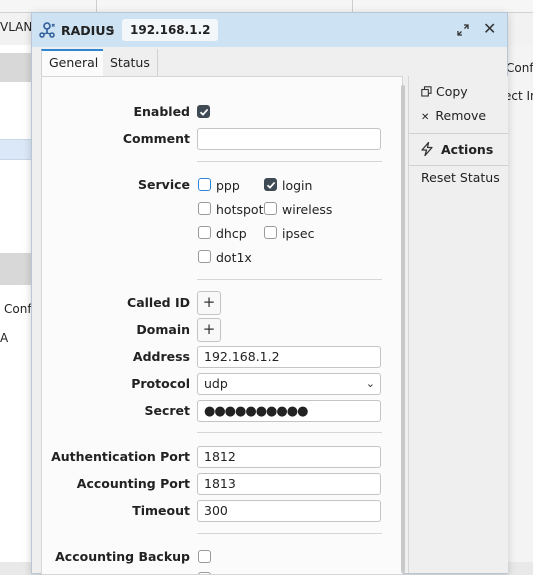 The width and height of the screenshot is (533, 575). I want to click on protocol-select: udp ⌄, so click(289, 384).